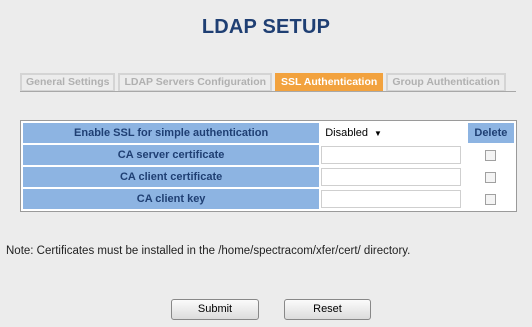 The image size is (532, 327). I want to click on row-label-ca-client-certificate: CA client certificate, so click(171, 177).